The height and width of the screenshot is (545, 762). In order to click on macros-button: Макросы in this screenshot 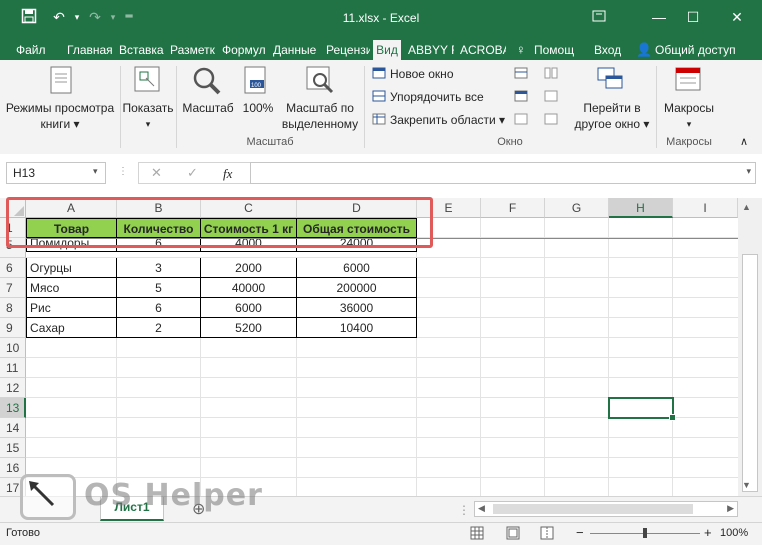, I will do `click(689, 108)`.